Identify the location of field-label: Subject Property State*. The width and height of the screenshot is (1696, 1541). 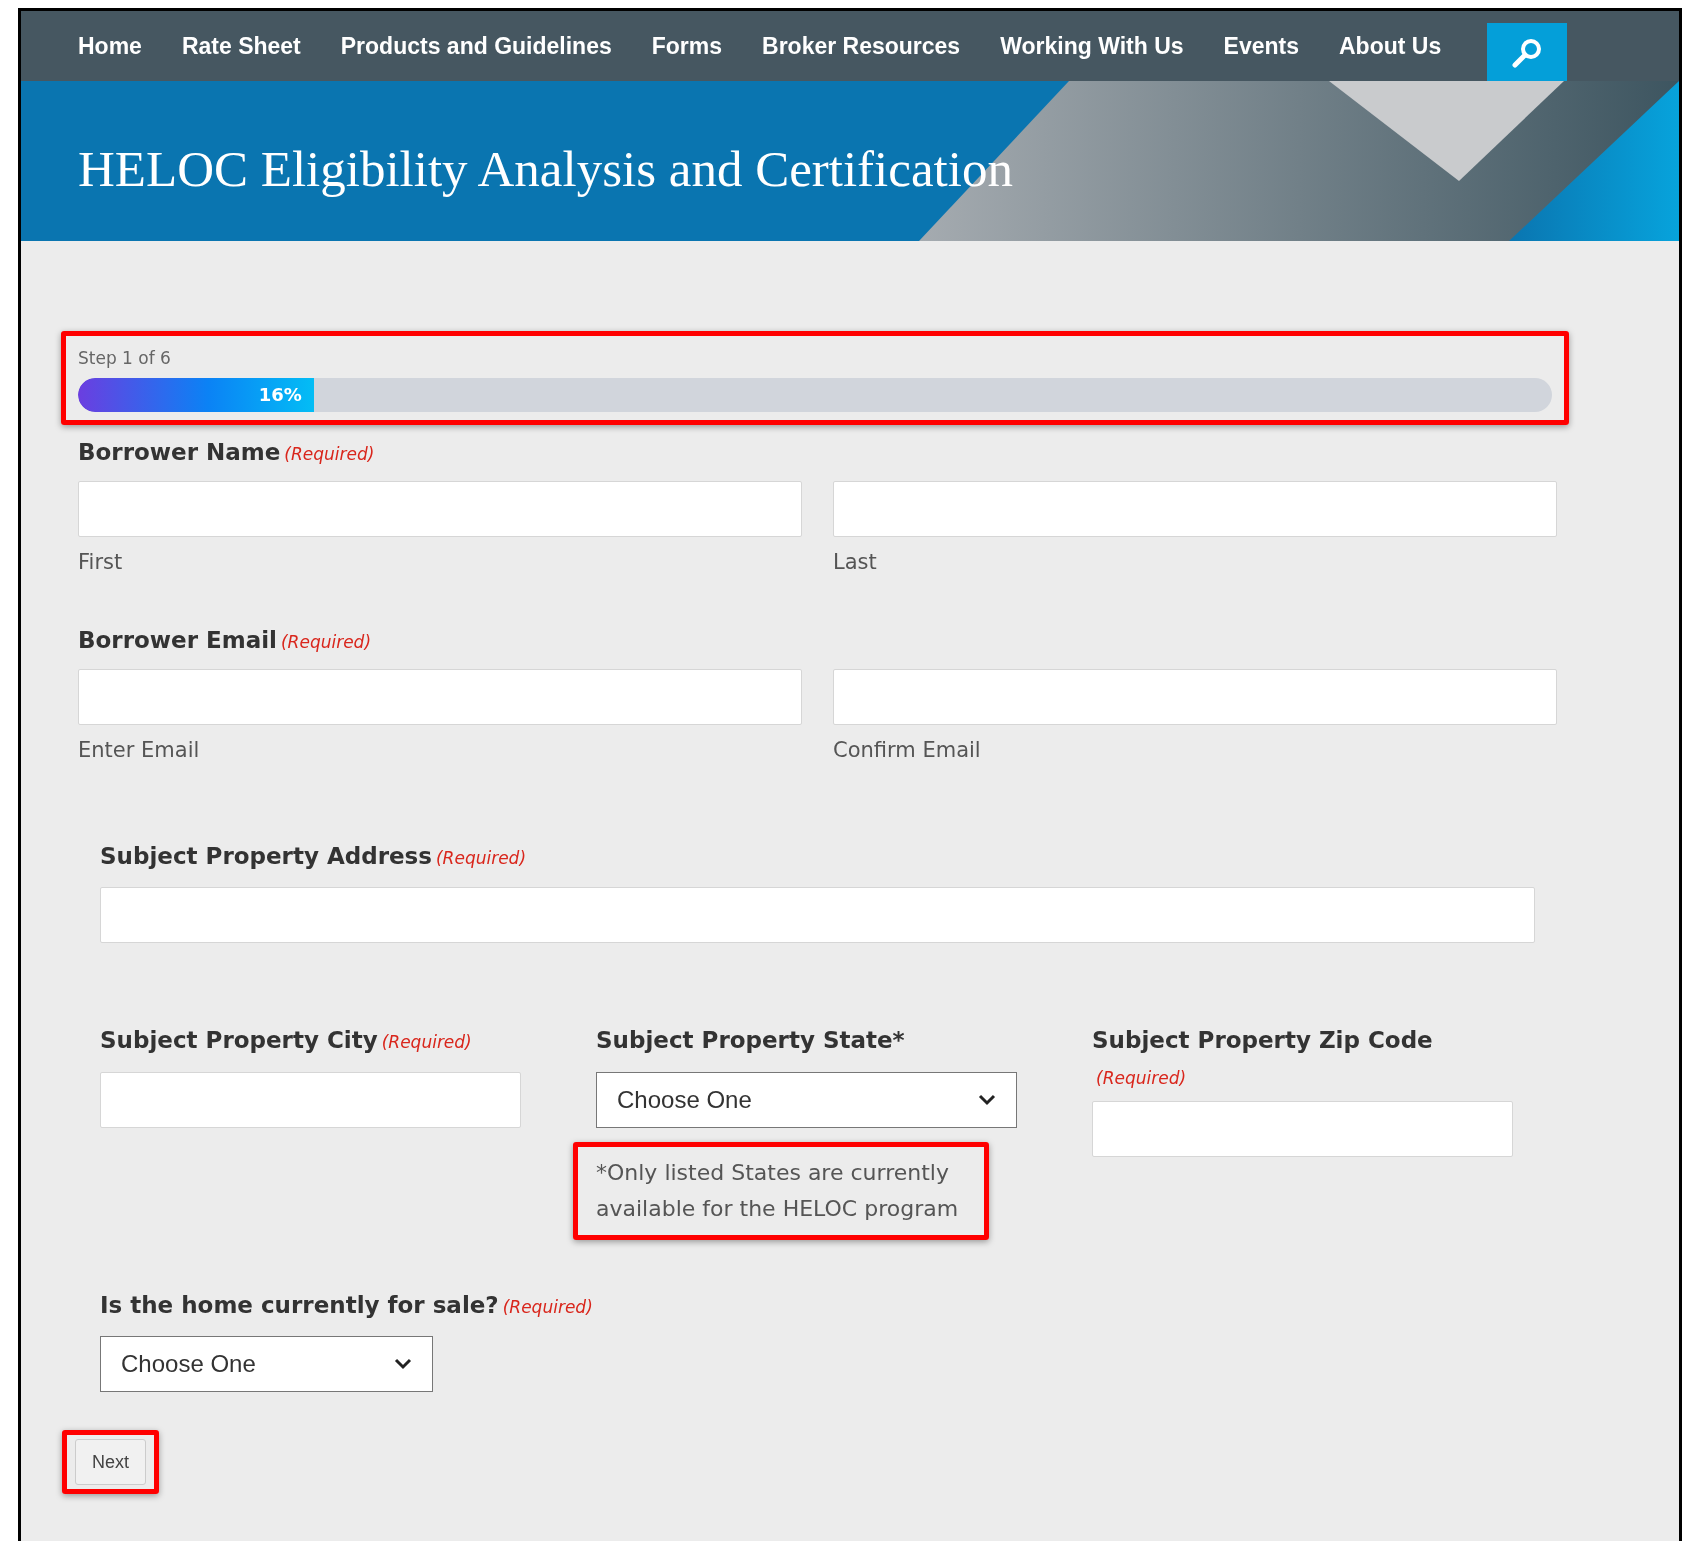
(750, 1040).